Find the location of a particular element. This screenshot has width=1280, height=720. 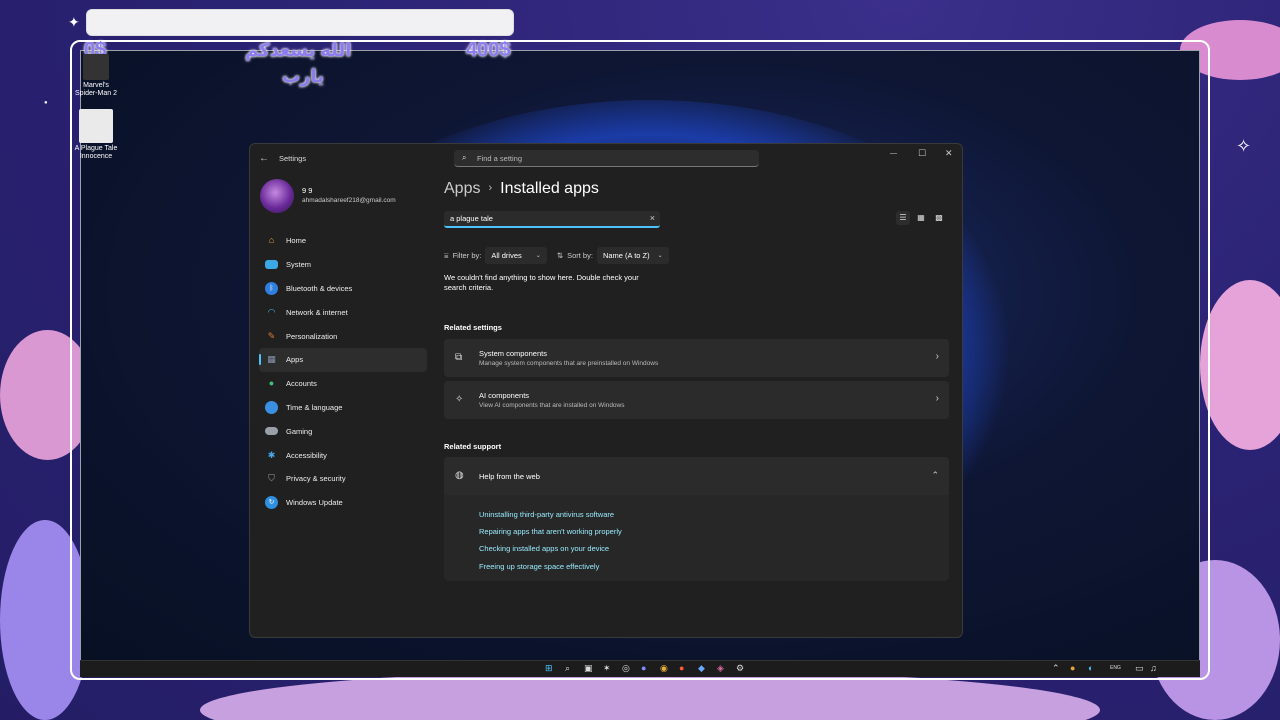

app-icon: ◎ is located at coordinates (626, 668).